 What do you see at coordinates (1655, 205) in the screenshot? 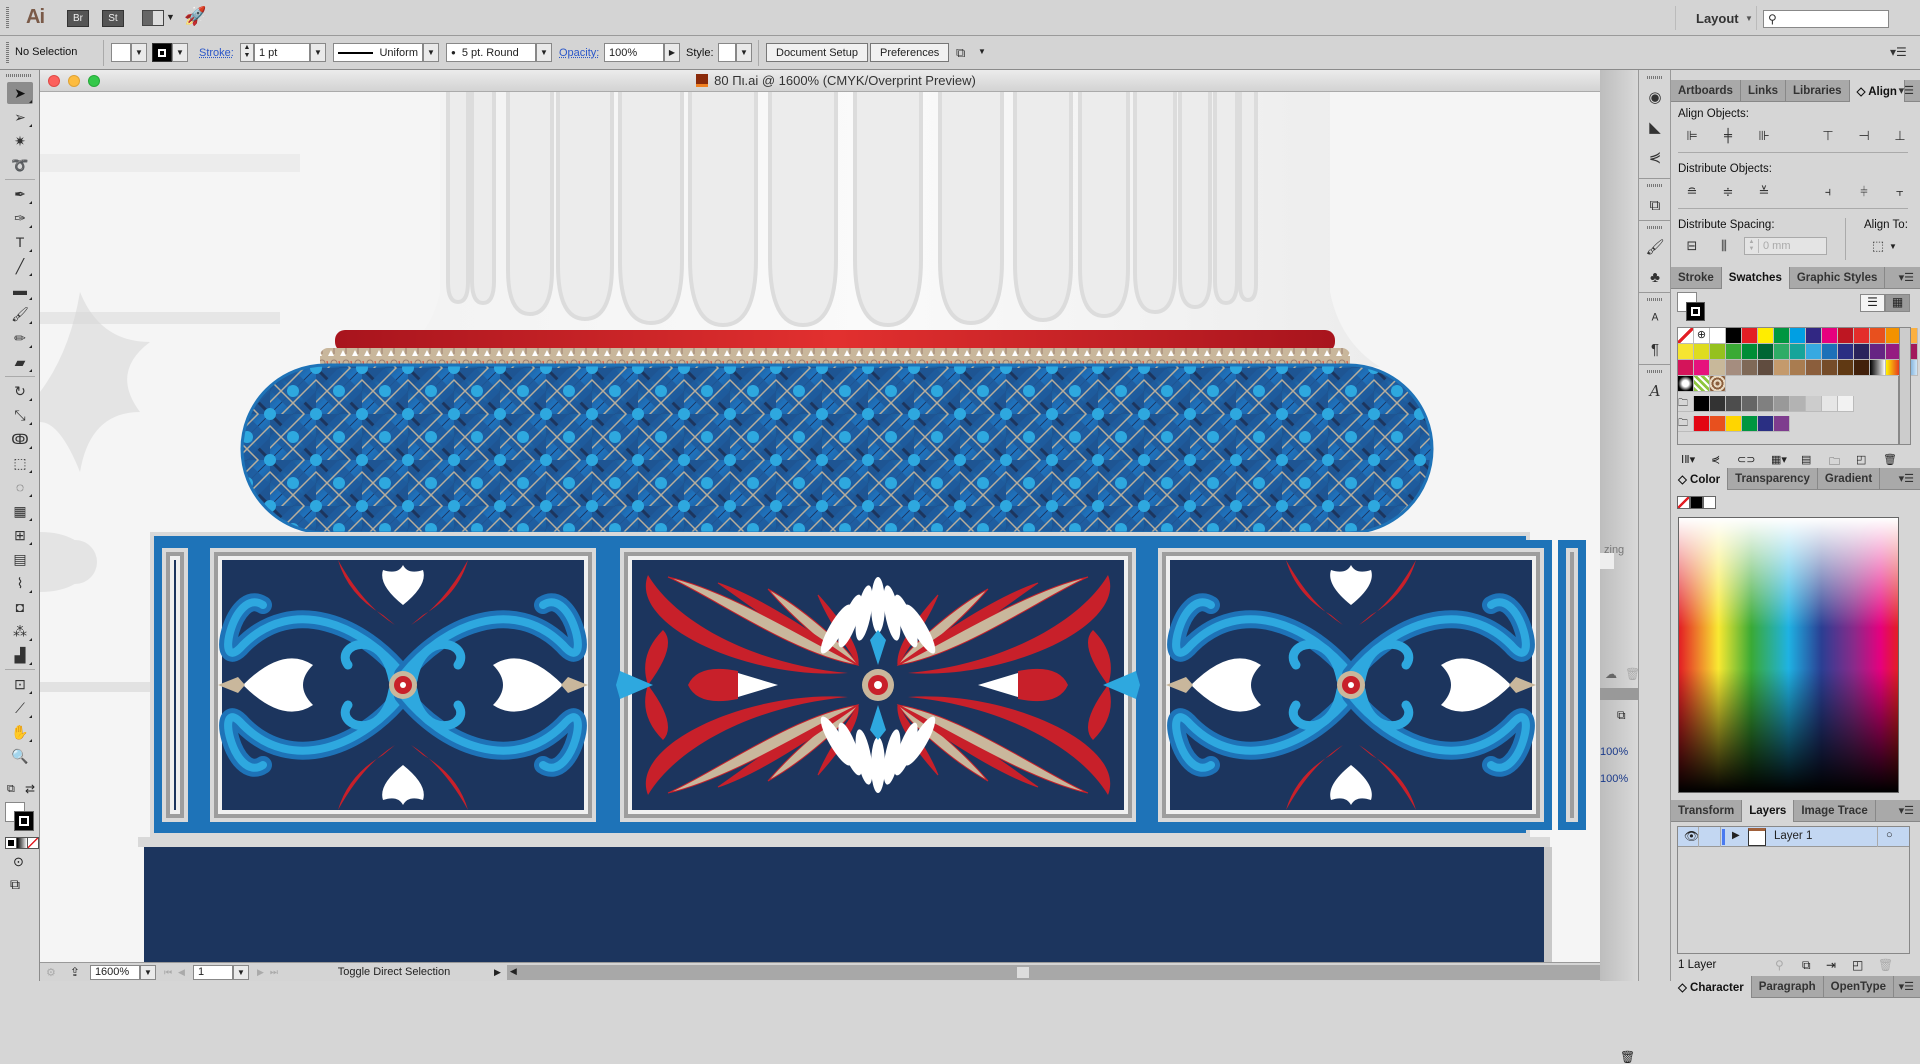
I see `pathfinder-icon: ⧉` at bounding box center [1655, 205].